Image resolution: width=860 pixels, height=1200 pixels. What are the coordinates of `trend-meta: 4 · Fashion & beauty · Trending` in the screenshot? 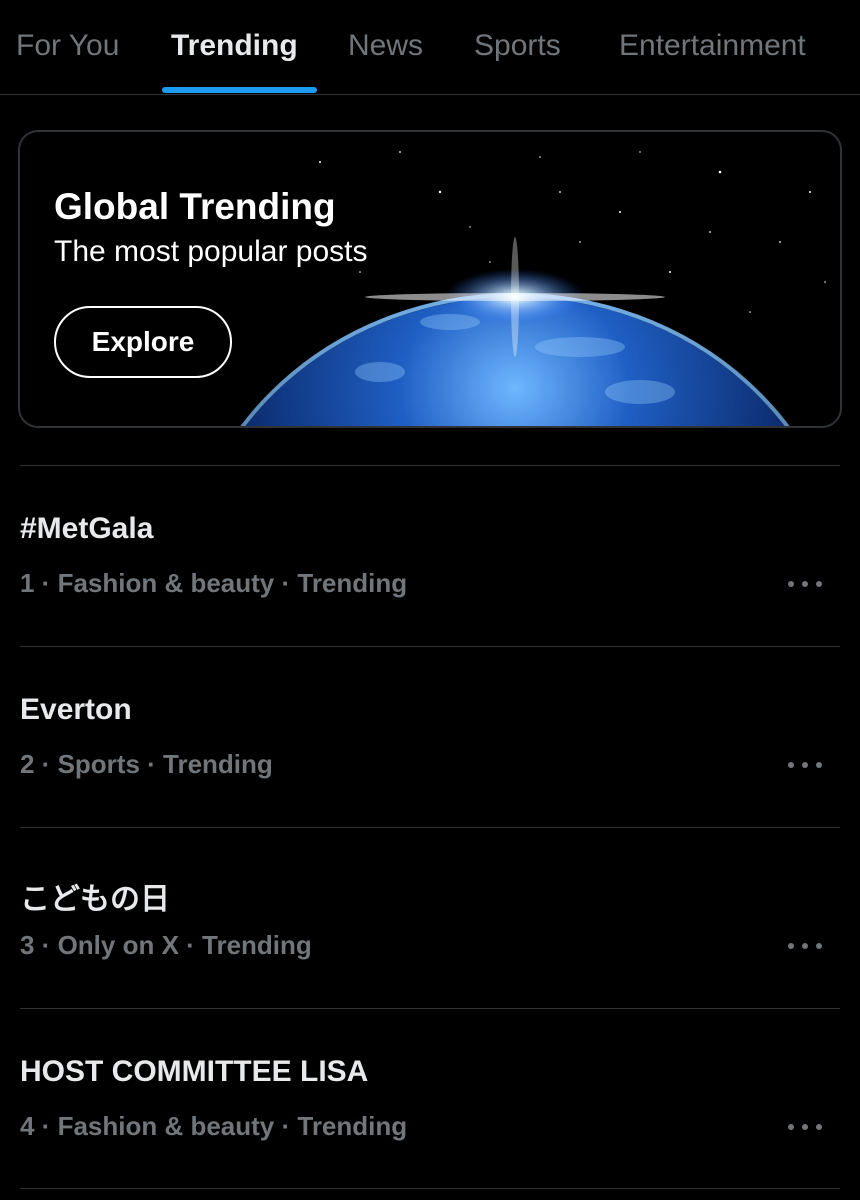 It's located at (214, 1126).